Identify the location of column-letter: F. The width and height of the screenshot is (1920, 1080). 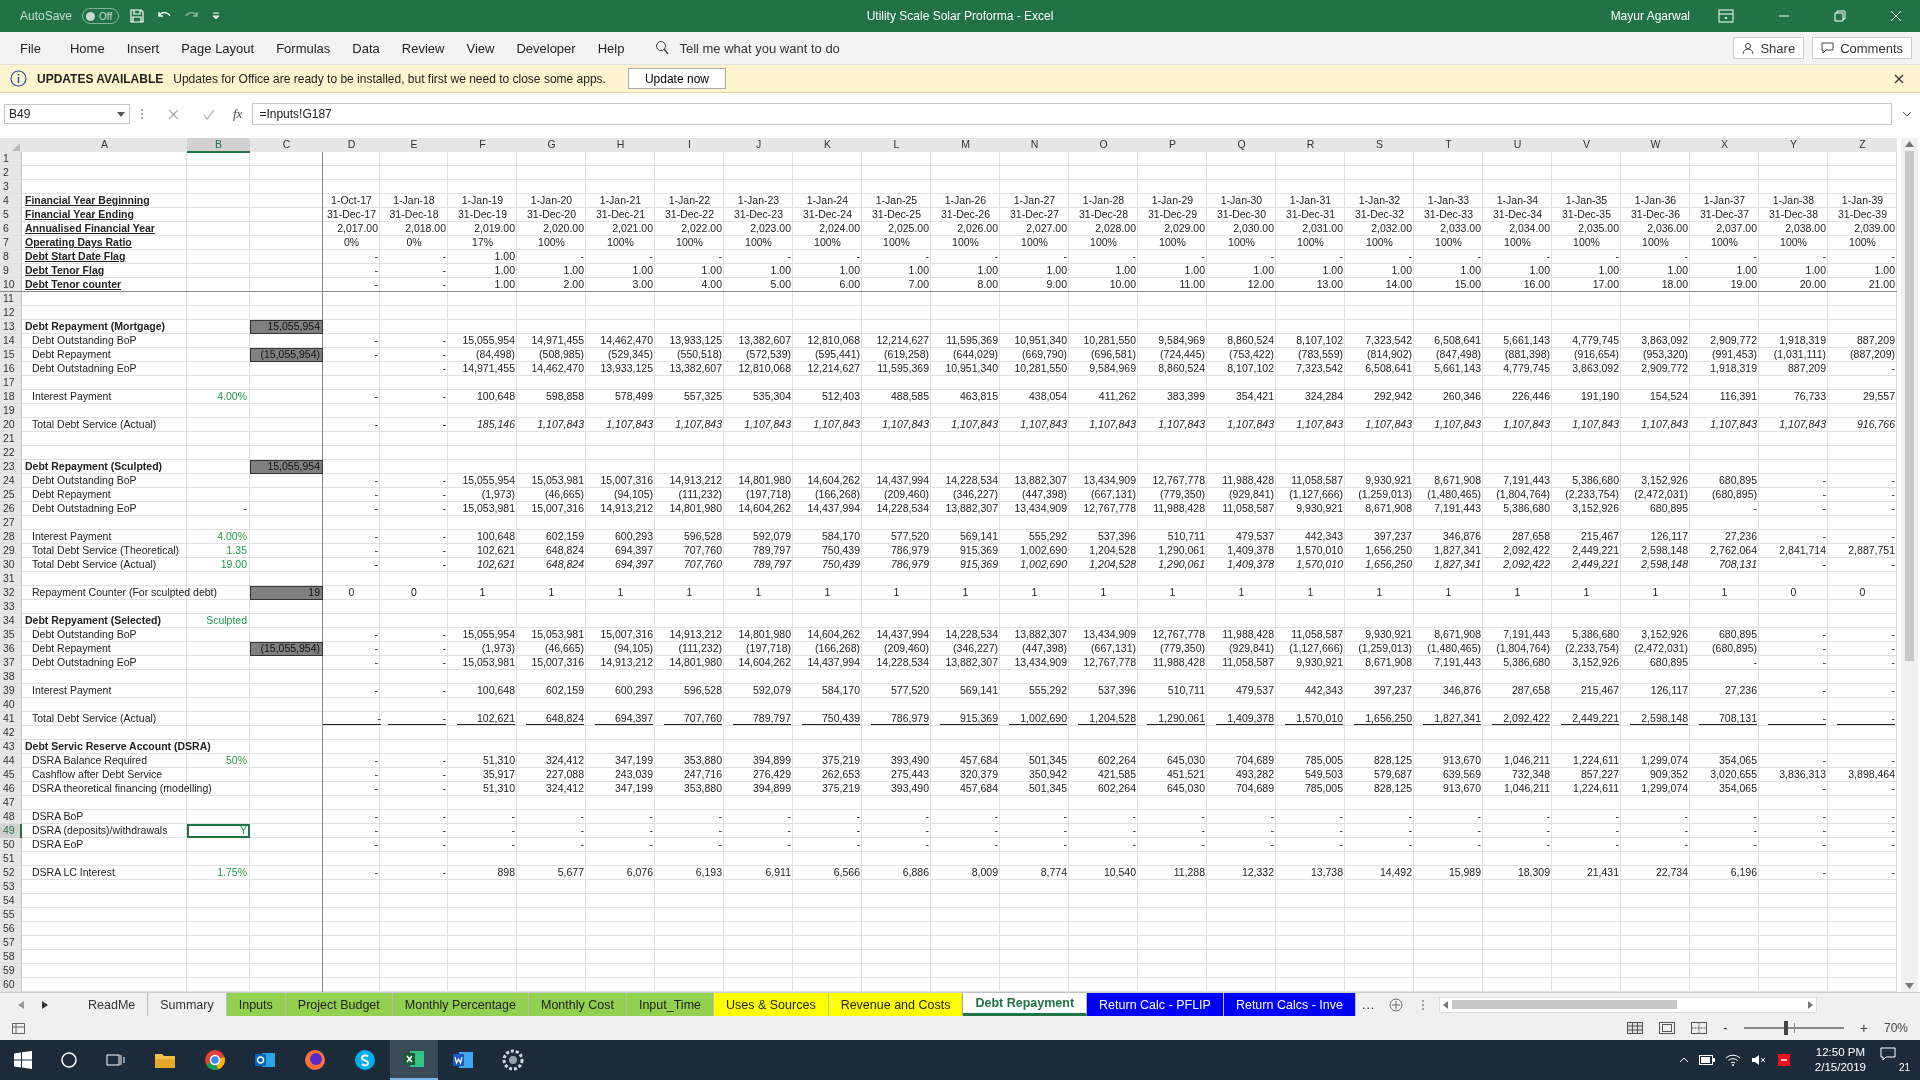
(482, 145).